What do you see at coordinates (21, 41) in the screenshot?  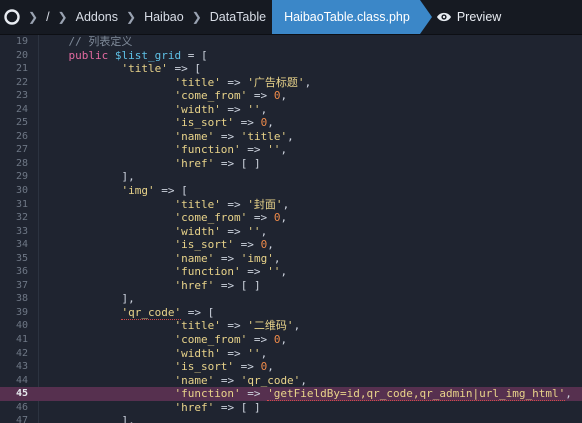 I see `line-number: 19` at bounding box center [21, 41].